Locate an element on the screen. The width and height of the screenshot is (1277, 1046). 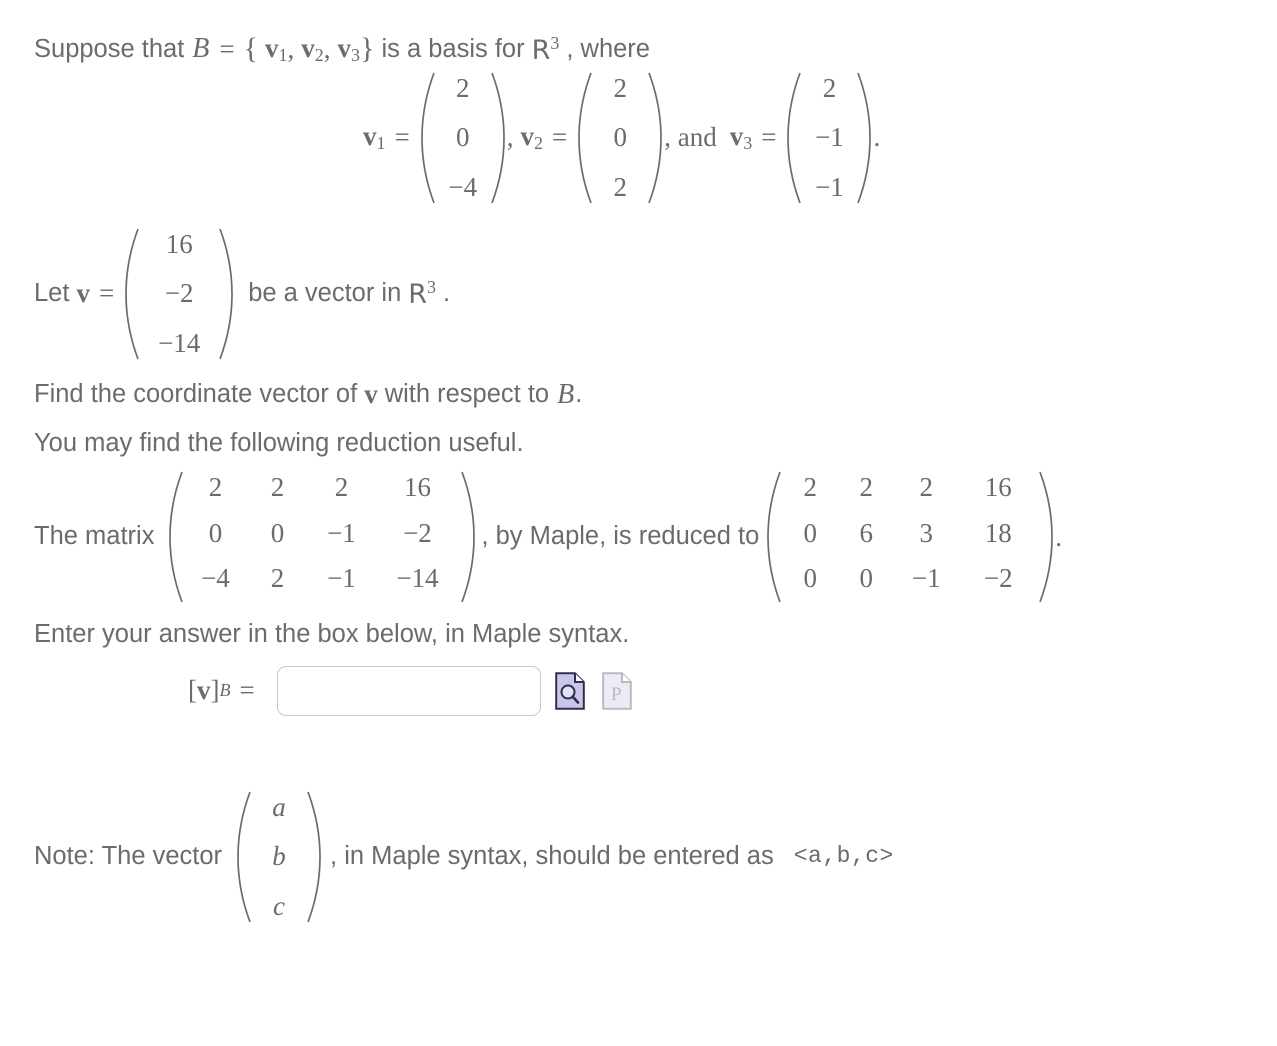
find-part2: with respect to is located at coordinates (467, 393).